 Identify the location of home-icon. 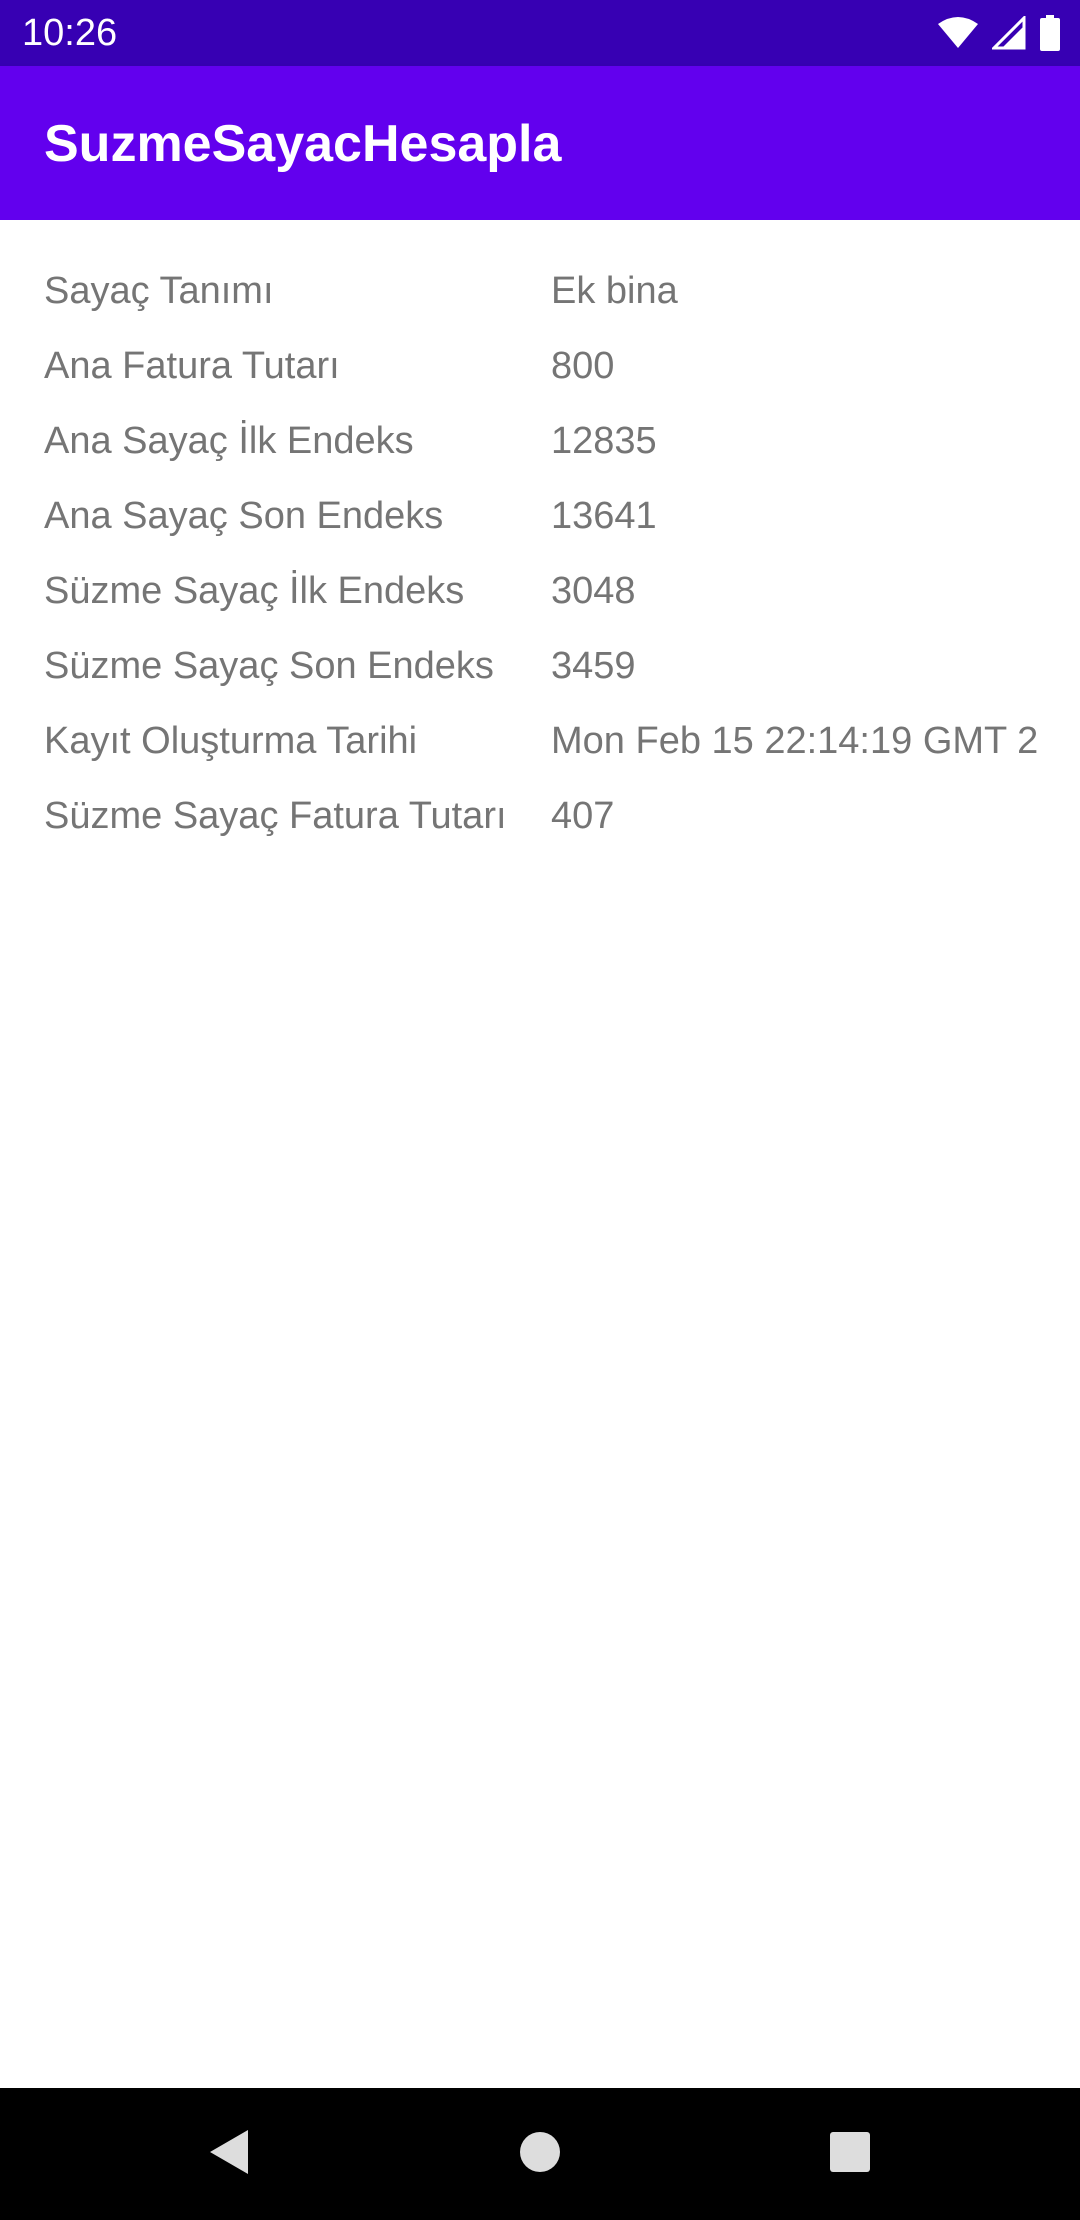
(540, 2154).